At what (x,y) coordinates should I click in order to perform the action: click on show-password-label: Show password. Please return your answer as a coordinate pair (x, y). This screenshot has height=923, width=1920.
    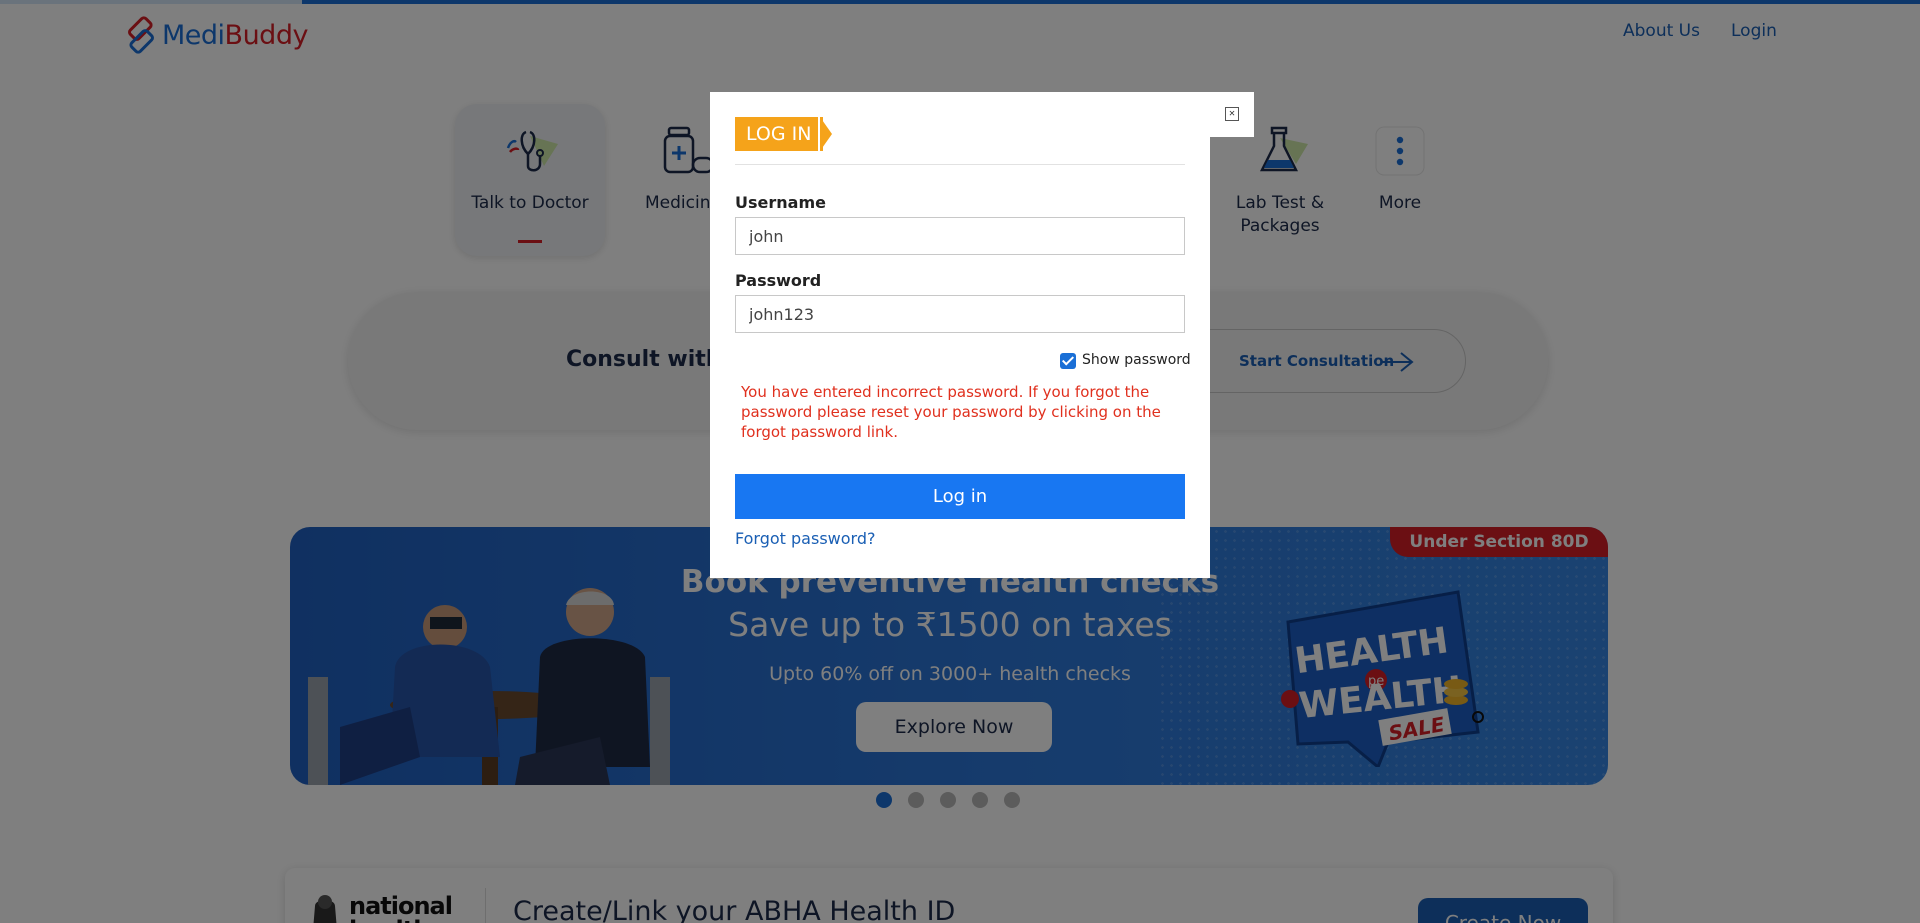
    Looking at the image, I should click on (1136, 360).